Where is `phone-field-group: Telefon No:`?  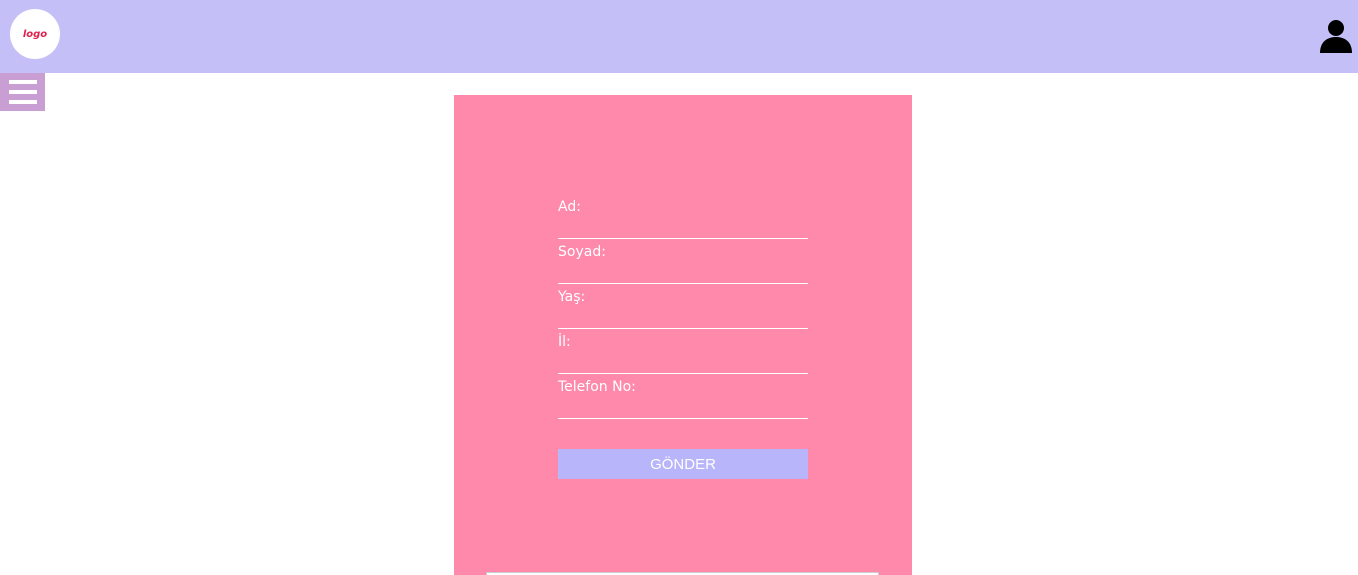
phone-field-group: Telefon No: is located at coordinates (683, 401).